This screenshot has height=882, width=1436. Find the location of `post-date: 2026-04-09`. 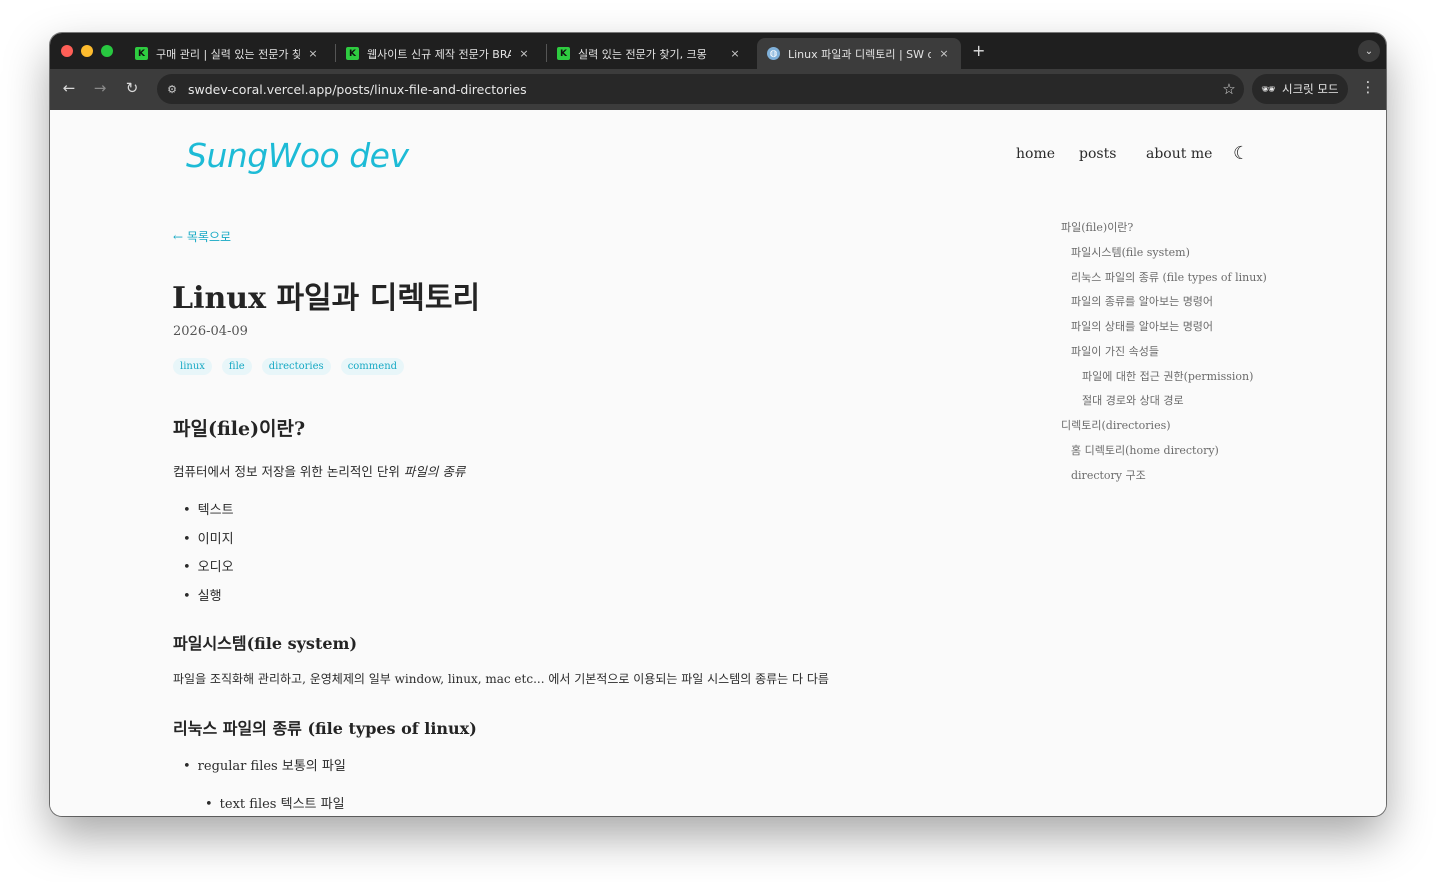

post-date: 2026-04-09 is located at coordinates (210, 331).